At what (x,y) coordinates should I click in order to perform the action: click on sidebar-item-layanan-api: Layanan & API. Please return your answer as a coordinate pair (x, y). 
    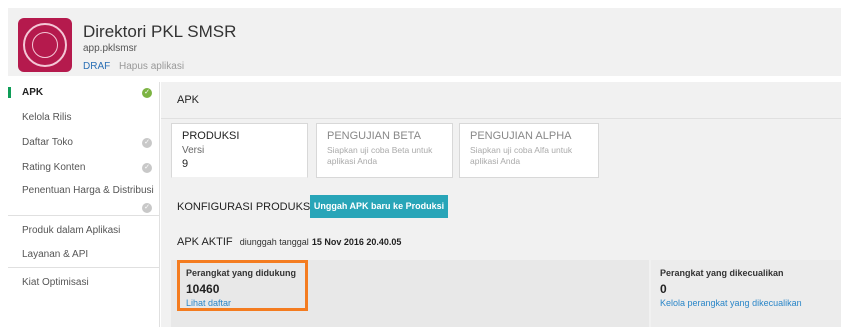
    Looking at the image, I should click on (84, 254).